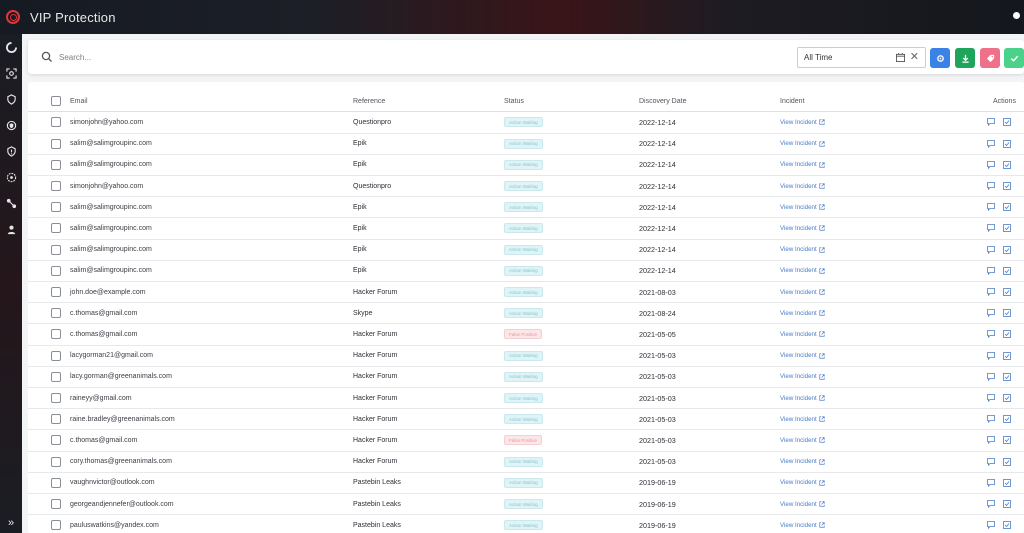 The image size is (1024, 533). Describe the element at coordinates (11, 73) in the screenshot. I see `scan-icon` at that location.